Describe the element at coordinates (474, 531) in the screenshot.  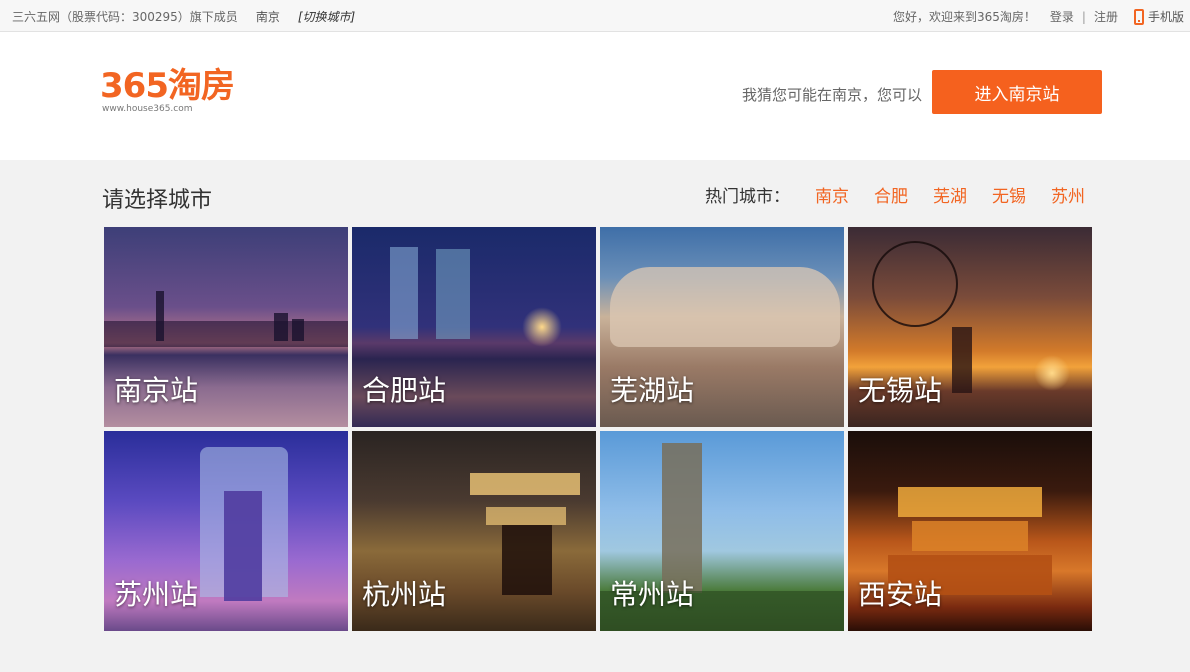
I see `city-tile-hangzhou: 杭州站` at that location.